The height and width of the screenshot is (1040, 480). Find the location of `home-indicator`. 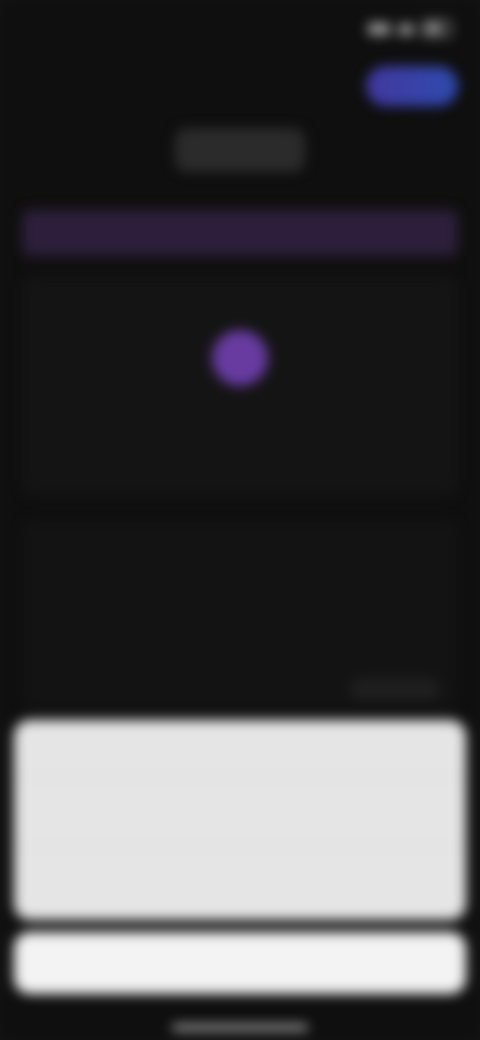

home-indicator is located at coordinates (240, 1027).